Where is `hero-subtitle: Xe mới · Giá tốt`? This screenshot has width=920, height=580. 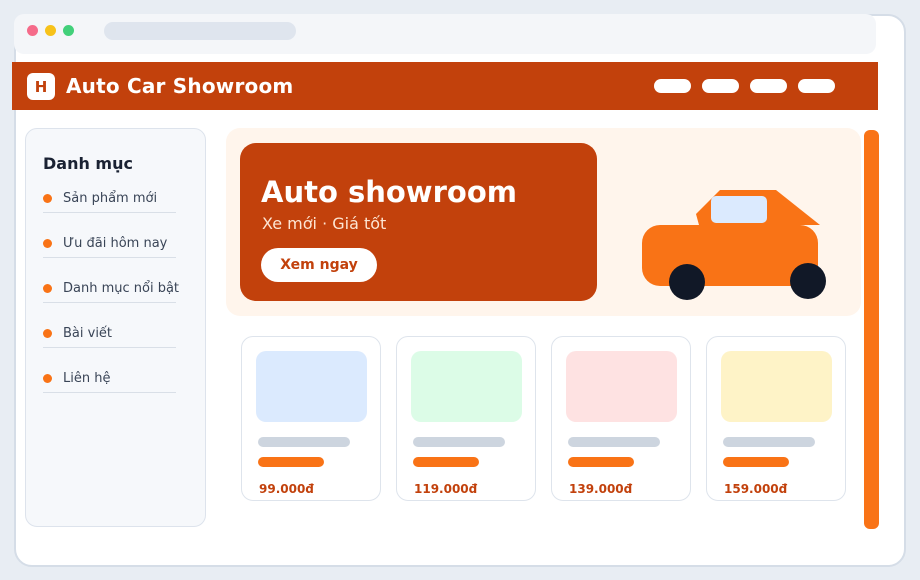
hero-subtitle: Xe mới · Giá tốt is located at coordinates (324, 223).